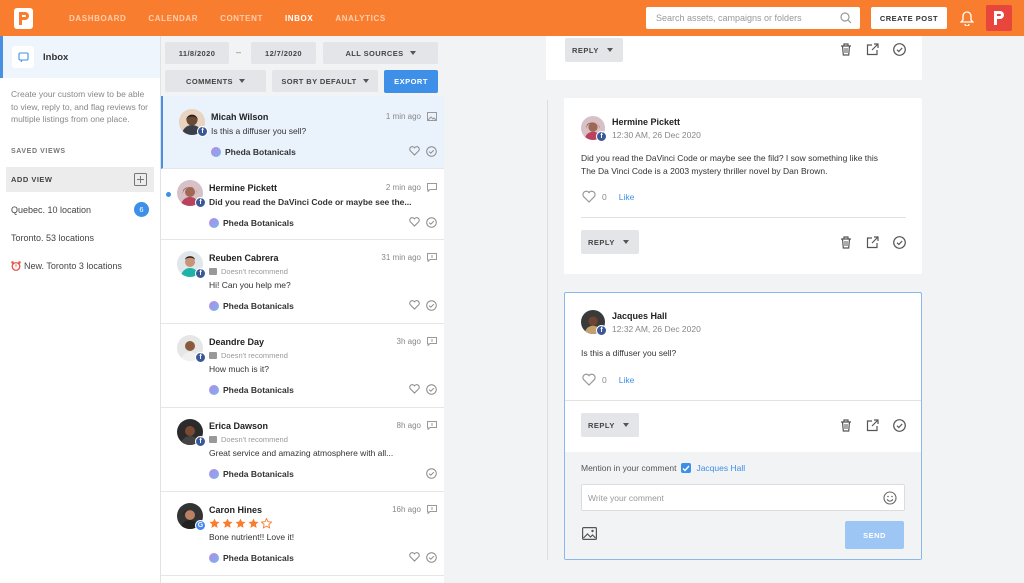 The height and width of the screenshot is (583, 1024). What do you see at coordinates (629, 468) in the screenshot?
I see `mention-label: Mention in your comment` at bounding box center [629, 468].